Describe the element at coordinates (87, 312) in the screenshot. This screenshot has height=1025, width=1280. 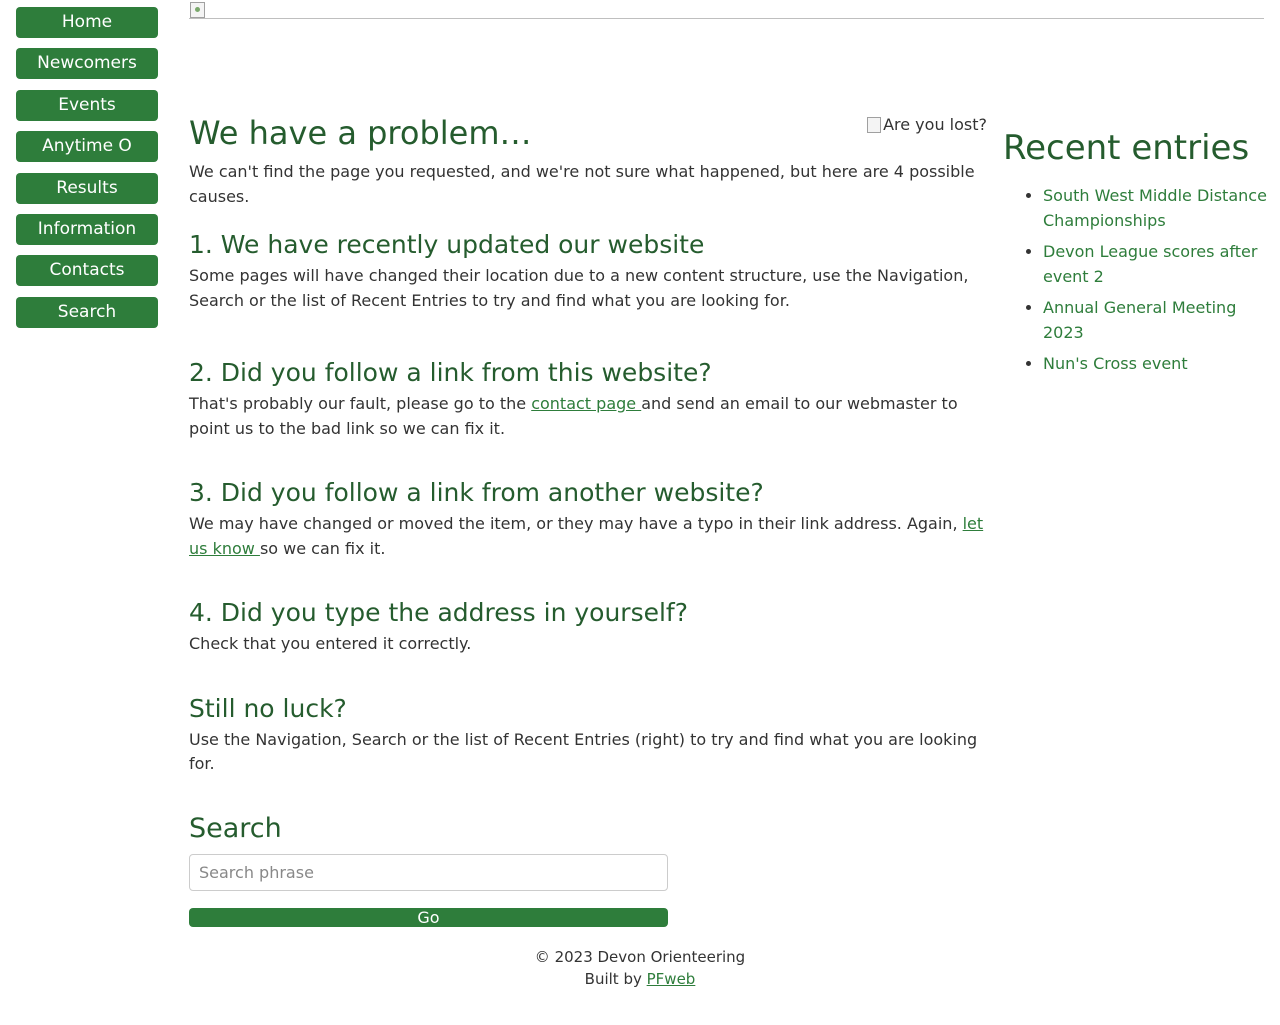
I see `nav-search-button: Search` at that location.